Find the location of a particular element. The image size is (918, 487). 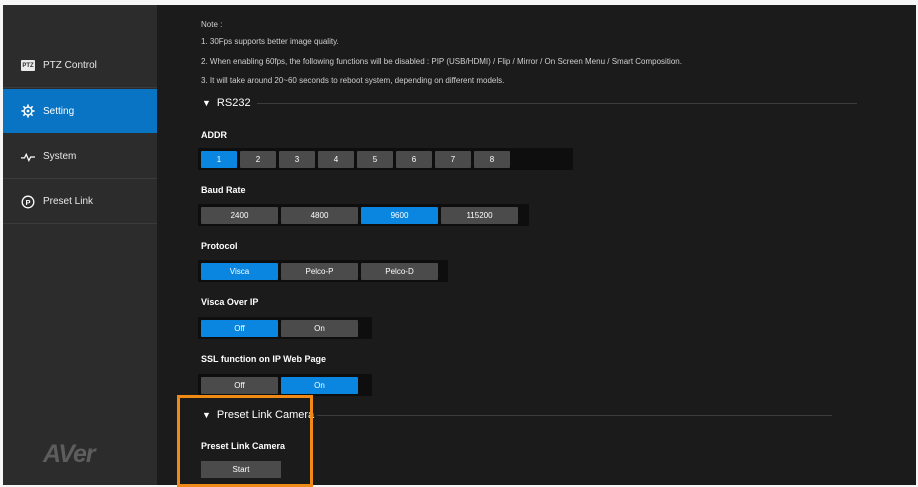

protocol-option-pelco-d: Pelco-D is located at coordinates (399, 271).